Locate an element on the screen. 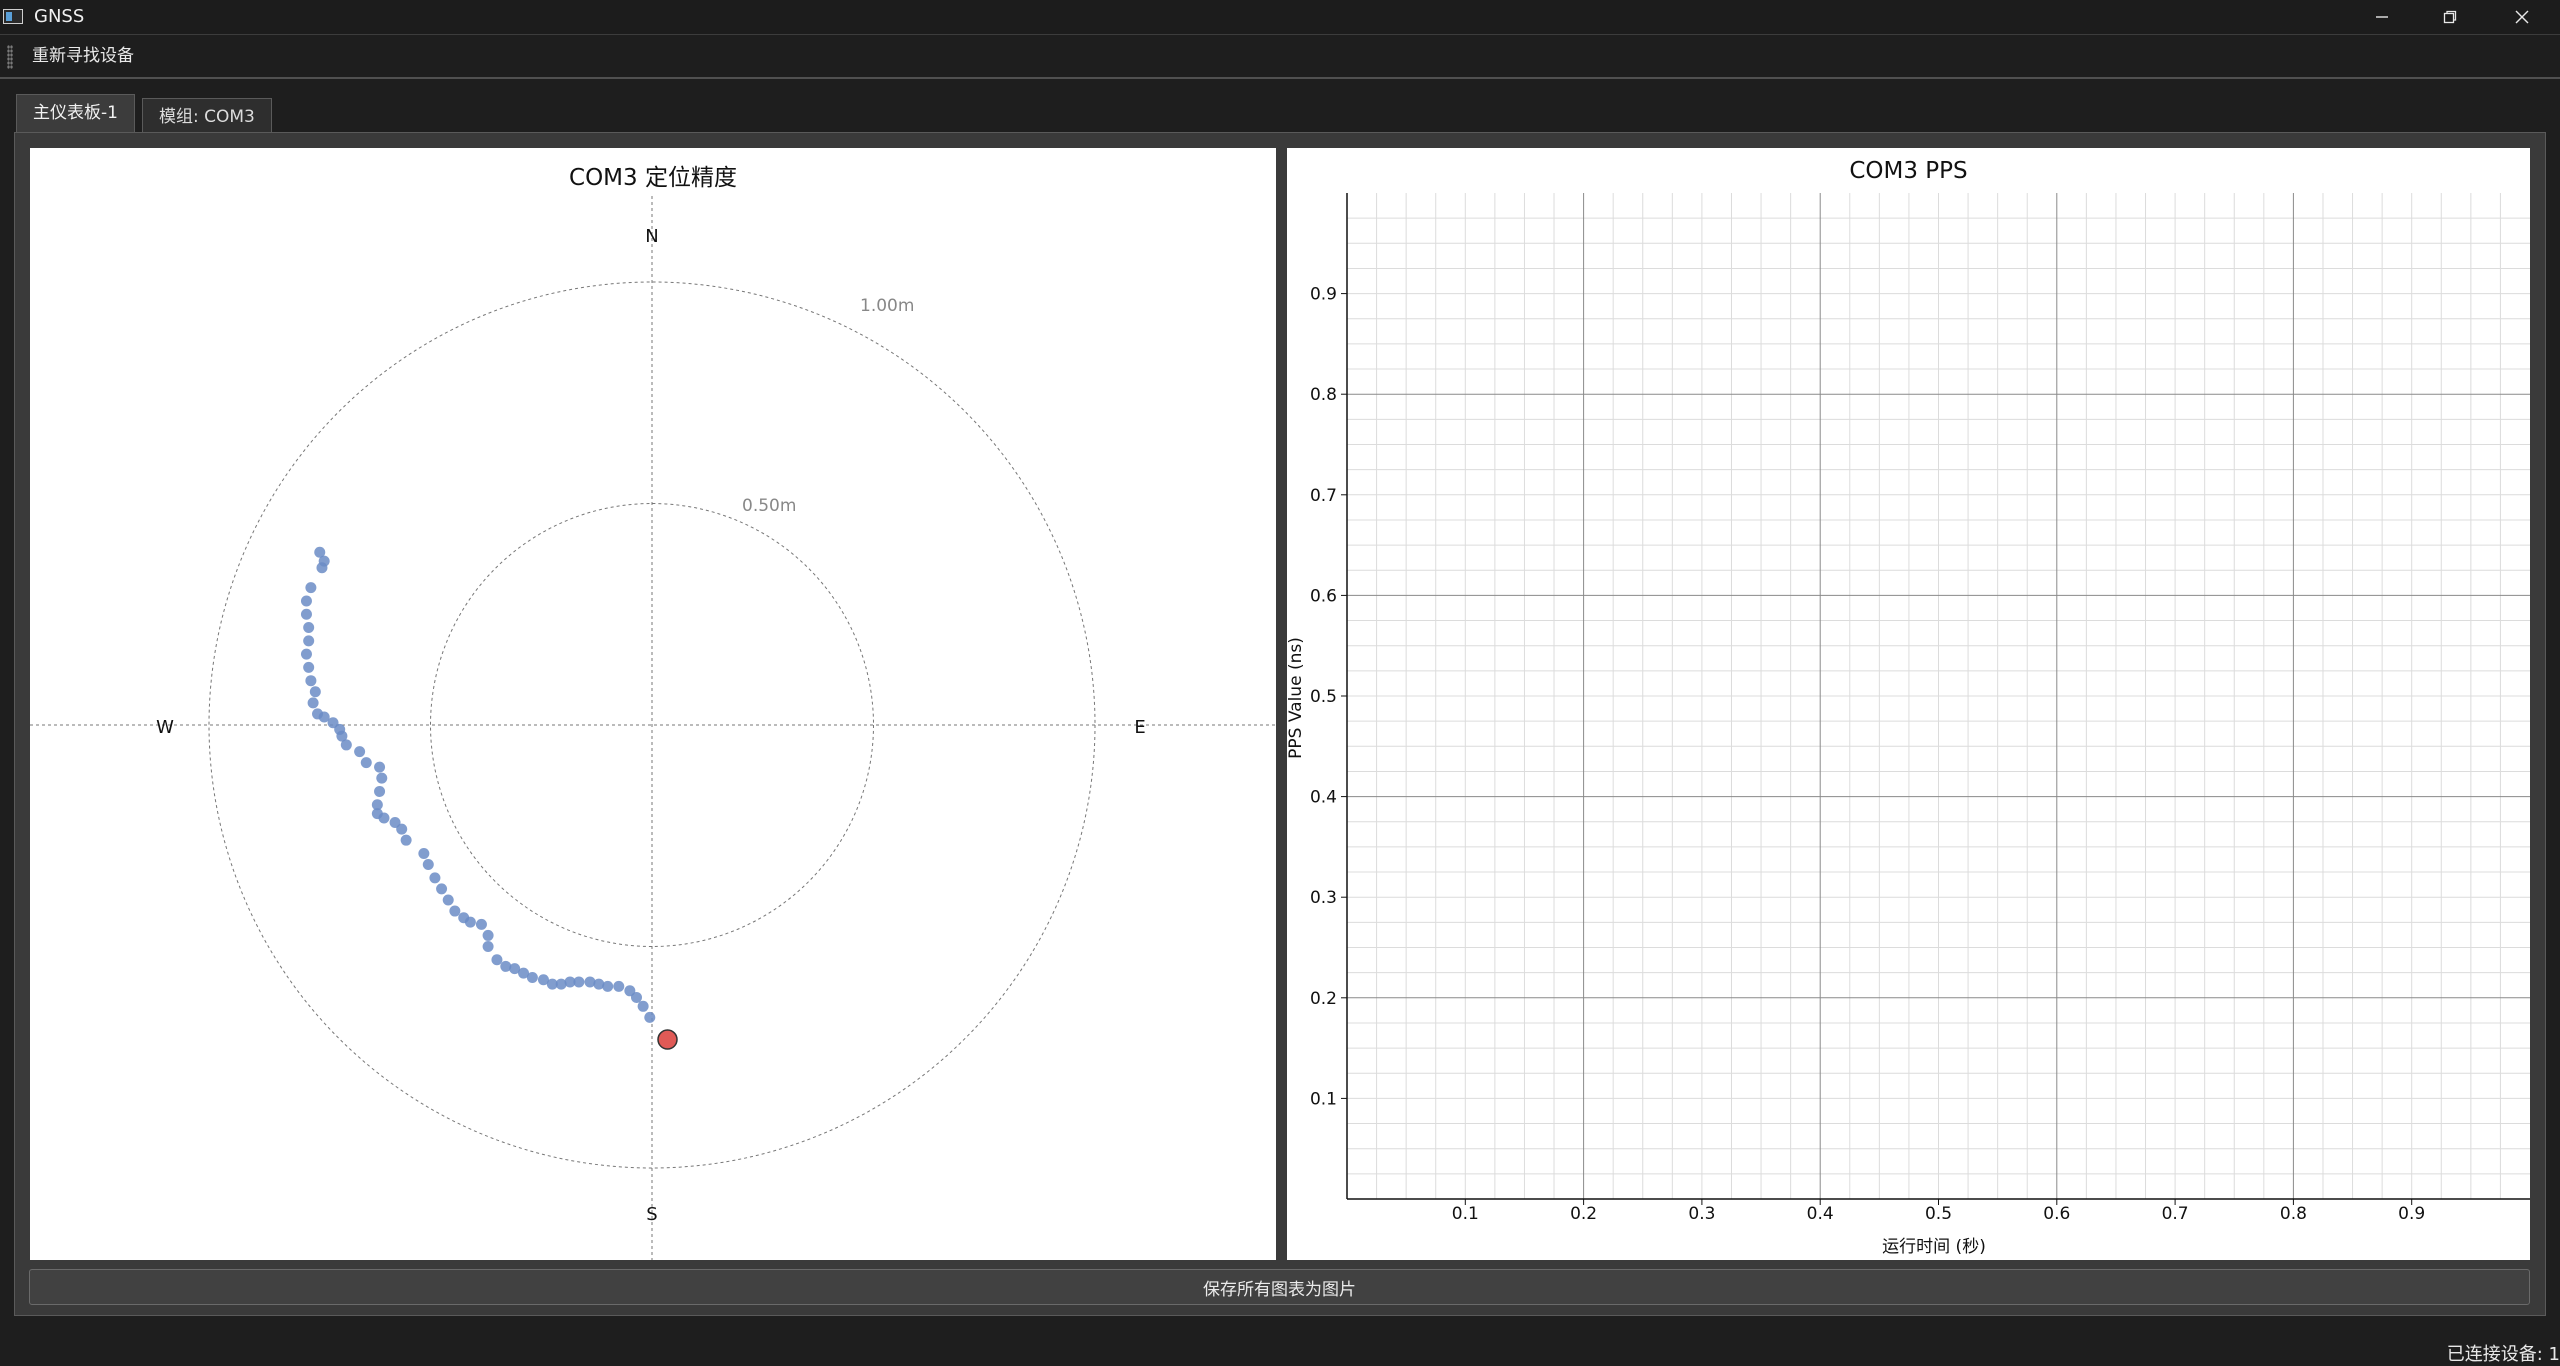  y-tick-label: 0.8 is located at coordinates (1323, 395).